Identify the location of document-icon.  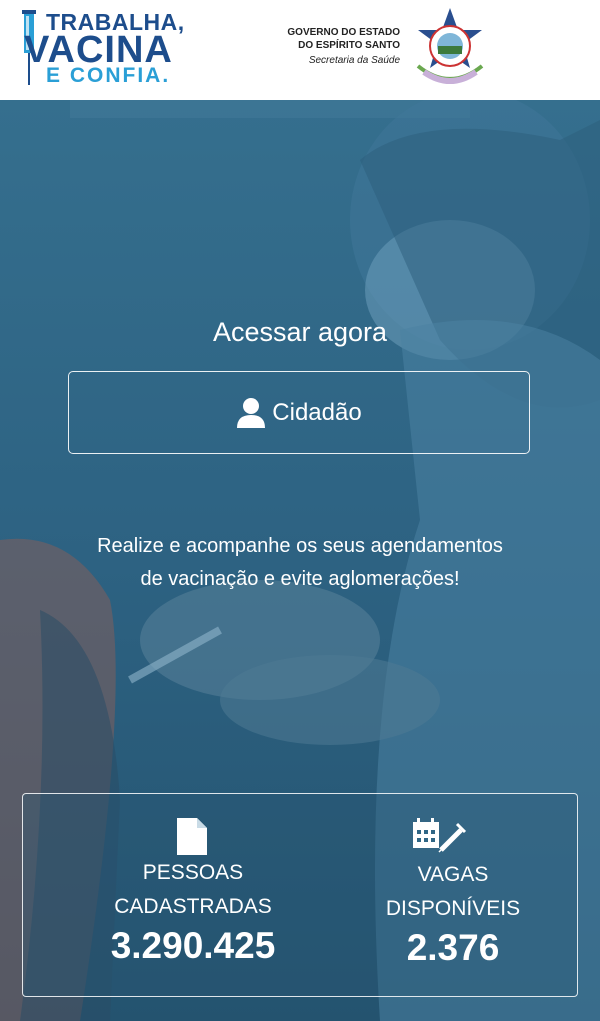
(192, 836).